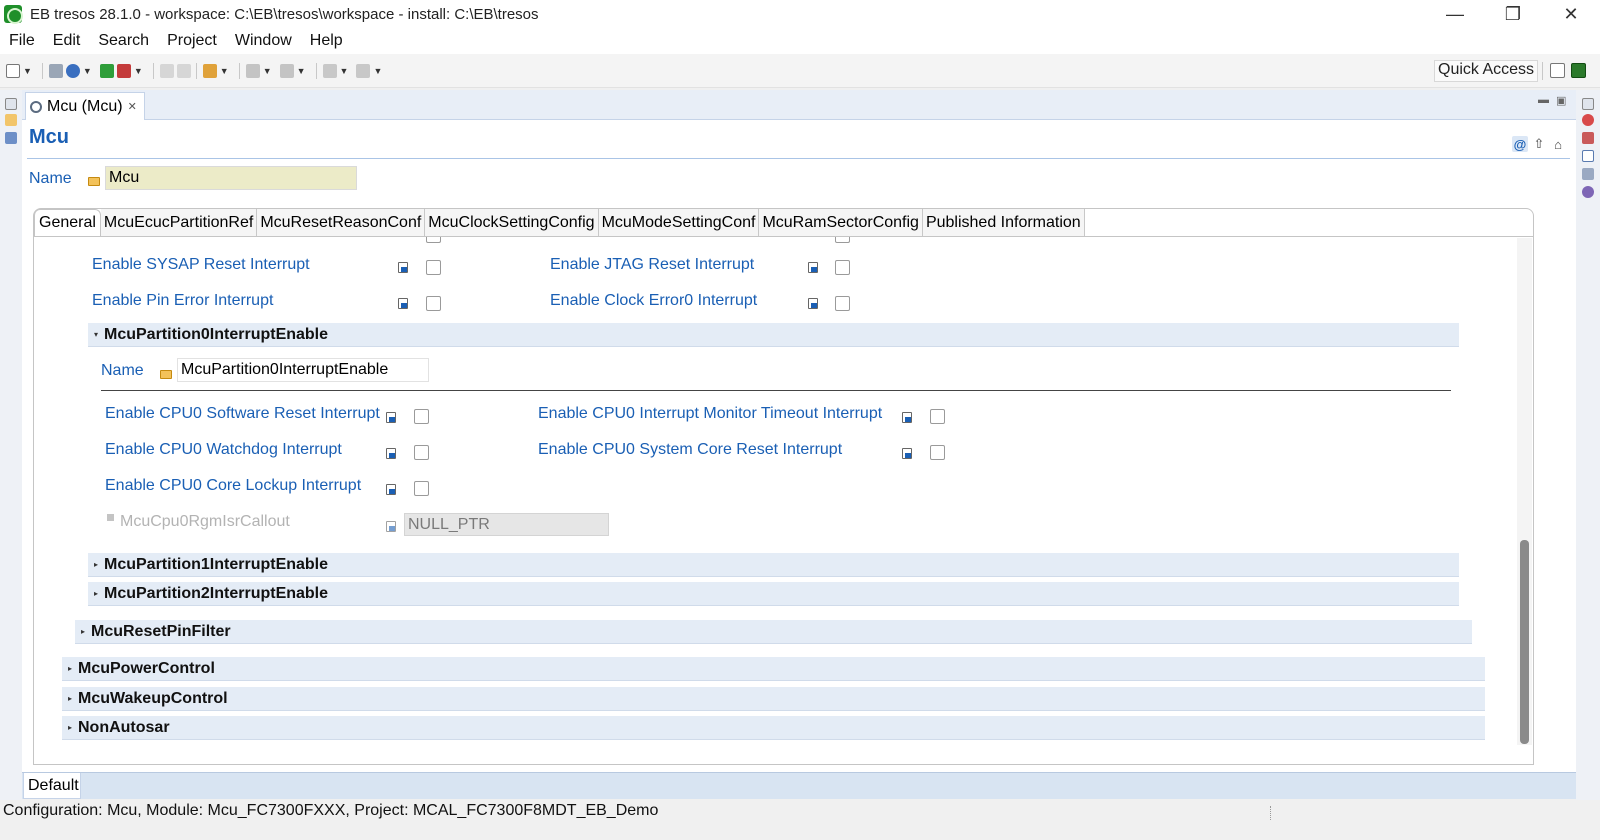 Image resolution: width=1600 pixels, height=840 pixels. What do you see at coordinates (183, 70) in the screenshot?
I see `redo-icon` at bounding box center [183, 70].